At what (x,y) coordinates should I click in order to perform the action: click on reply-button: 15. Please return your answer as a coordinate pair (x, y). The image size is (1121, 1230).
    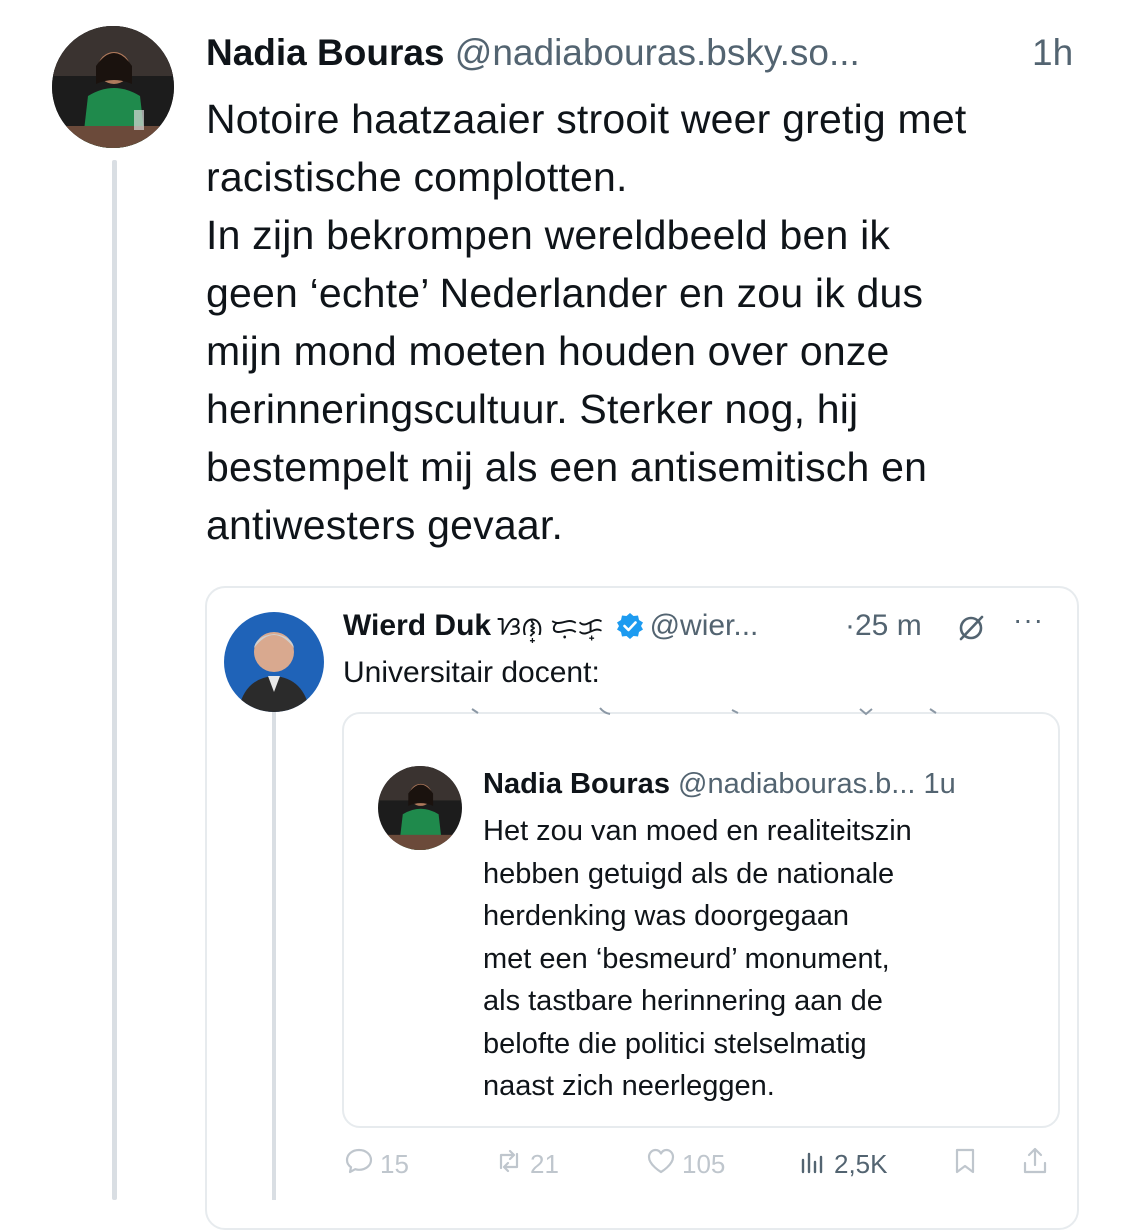
    Looking at the image, I should click on (376, 1164).